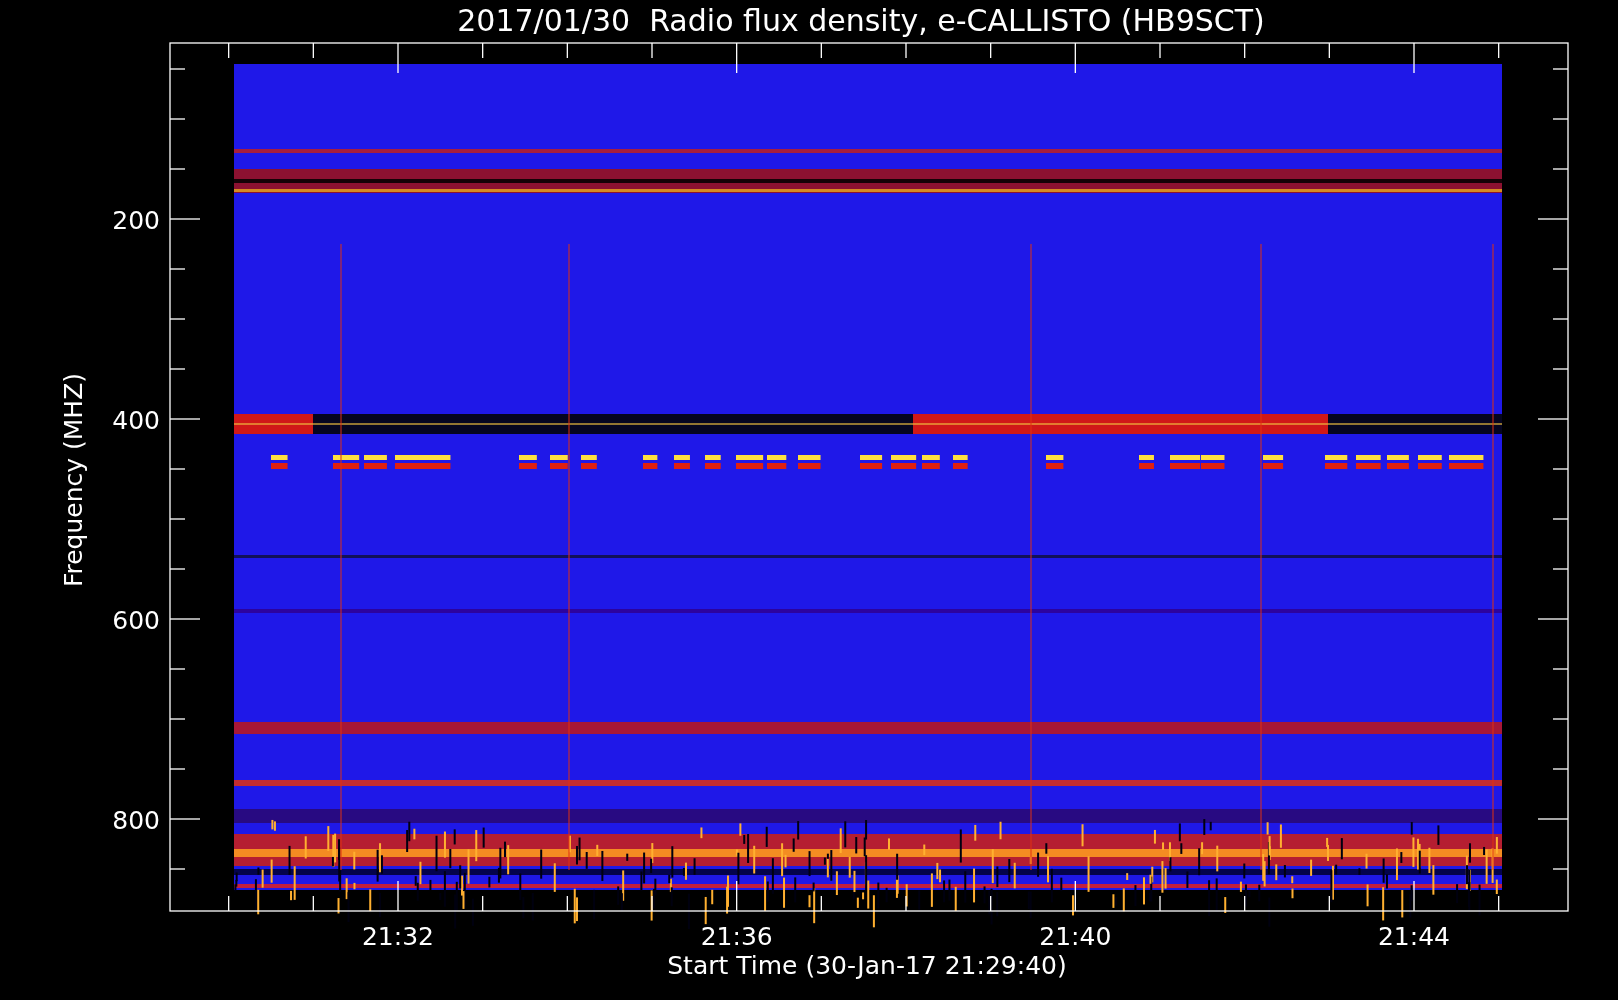 The width and height of the screenshot is (1618, 1000). What do you see at coordinates (861, 20) in the screenshot?
I see `chart-title: 2017/01/30 Radio flux density, e-CALLISTO (HB9SCT)` at bounding box center [861, 20].